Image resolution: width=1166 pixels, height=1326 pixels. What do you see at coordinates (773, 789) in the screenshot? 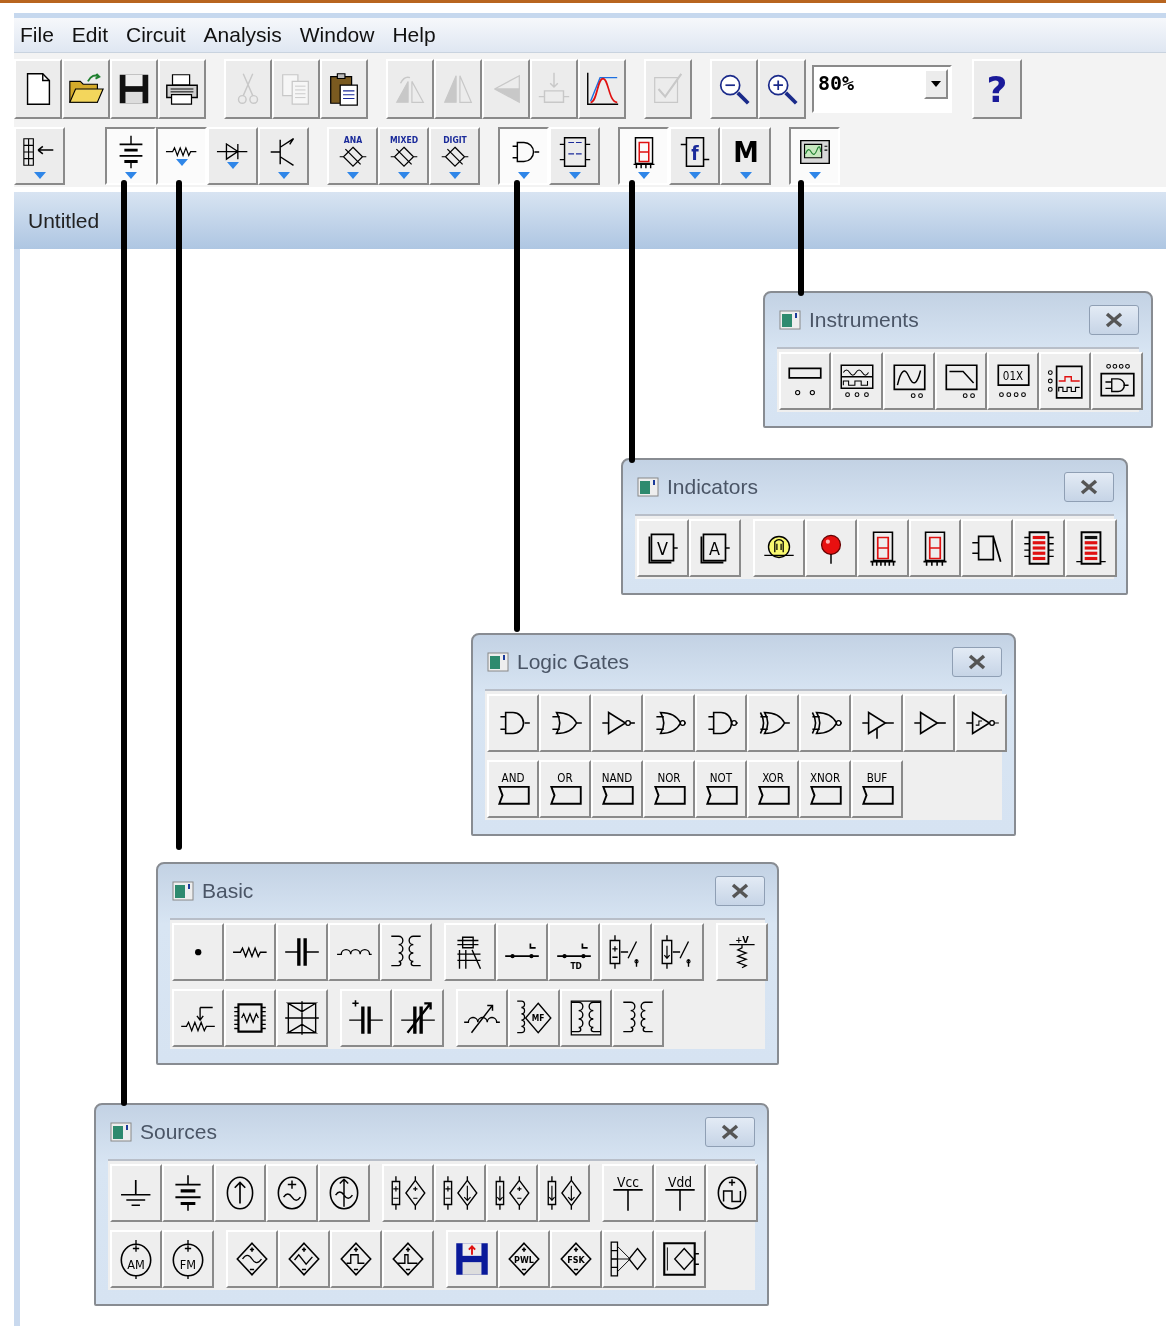
I see `component-button: XOR` at bounding box center [773, 789].